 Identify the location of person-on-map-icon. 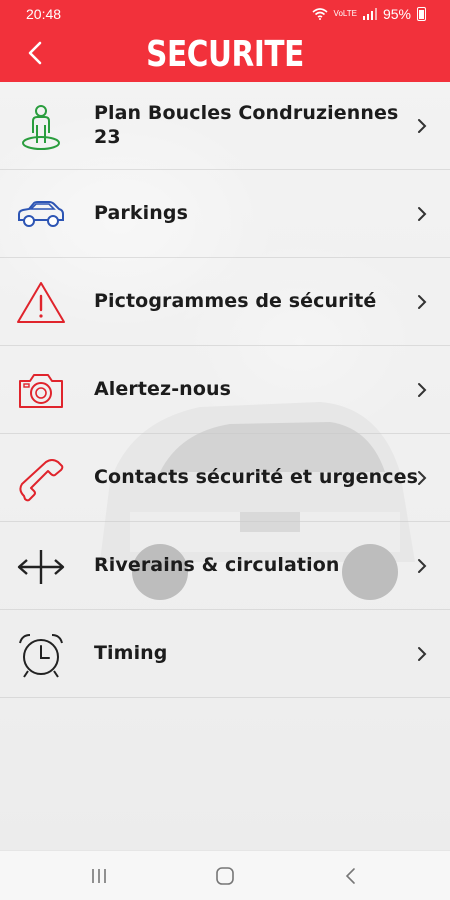
(41, 127).